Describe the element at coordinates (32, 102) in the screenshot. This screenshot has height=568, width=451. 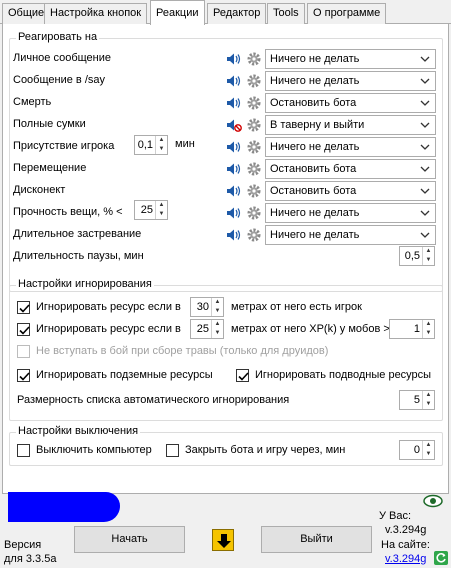
I see `reaction-label: Смерть` at that location.